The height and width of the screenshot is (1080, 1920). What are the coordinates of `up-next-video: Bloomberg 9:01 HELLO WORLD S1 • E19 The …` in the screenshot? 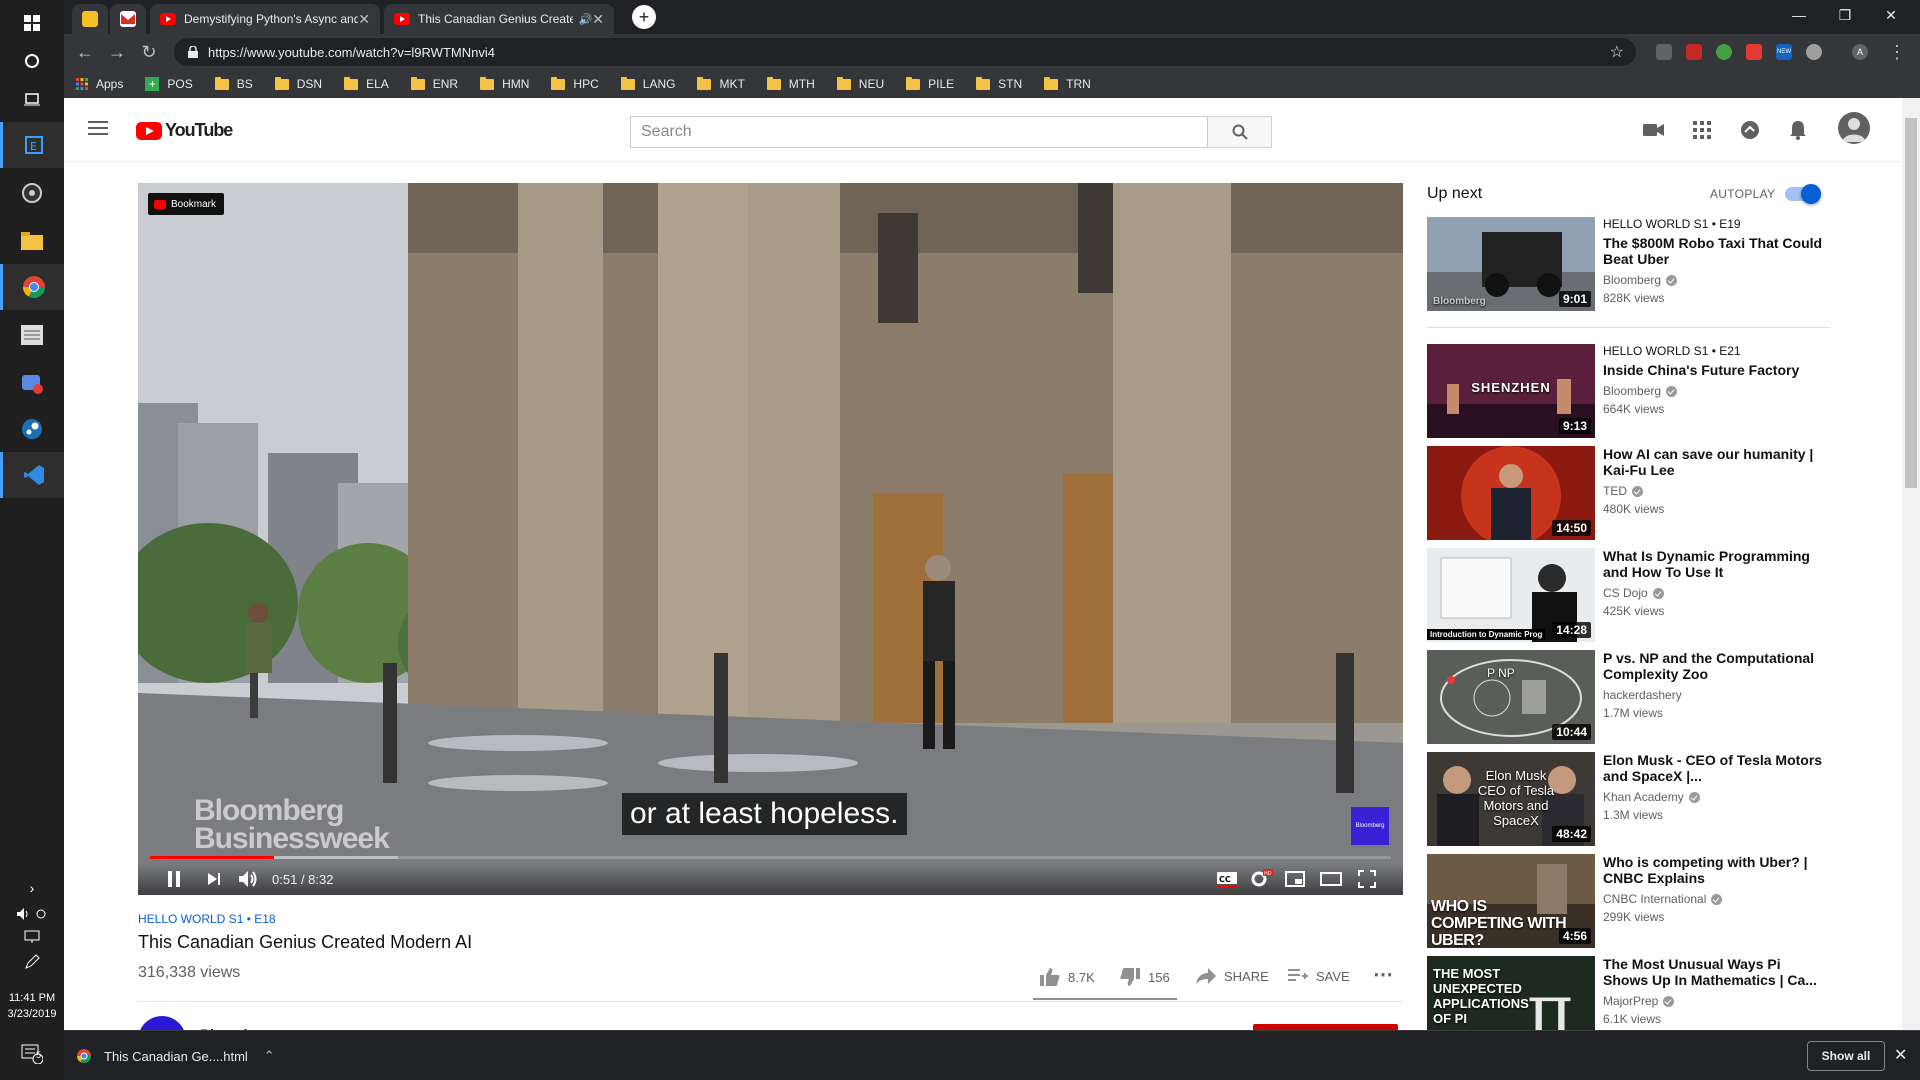 It's located at (1631, 264).